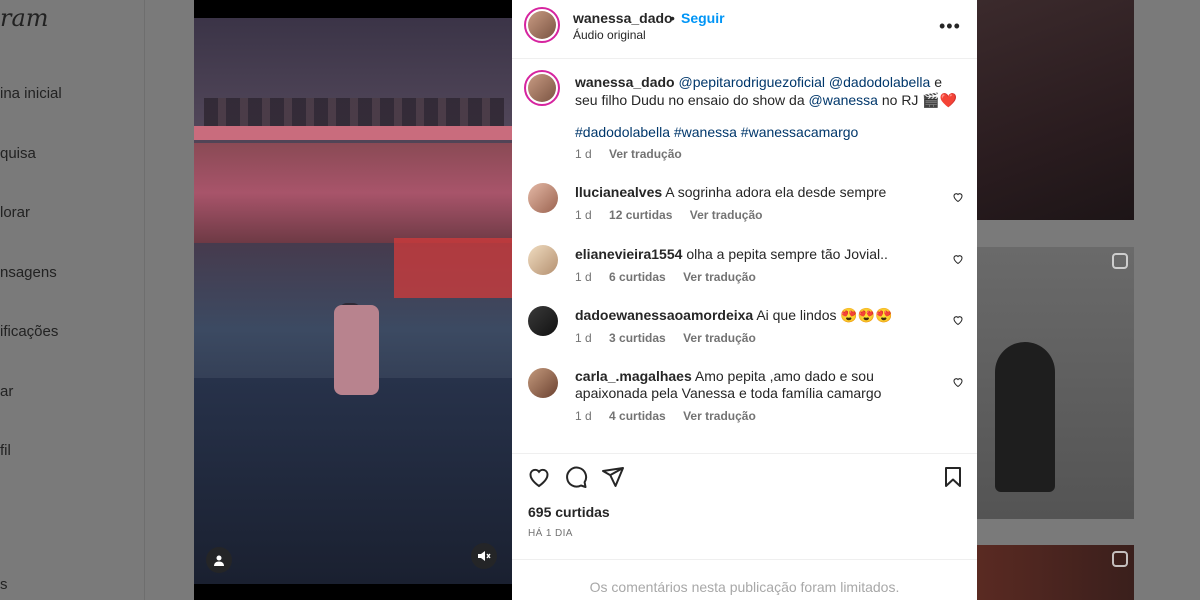 The image size is (1200, 600). Describe the element at coordinates (583, 154) in the screenshot. I see `caption-age: 1 d` at that location.